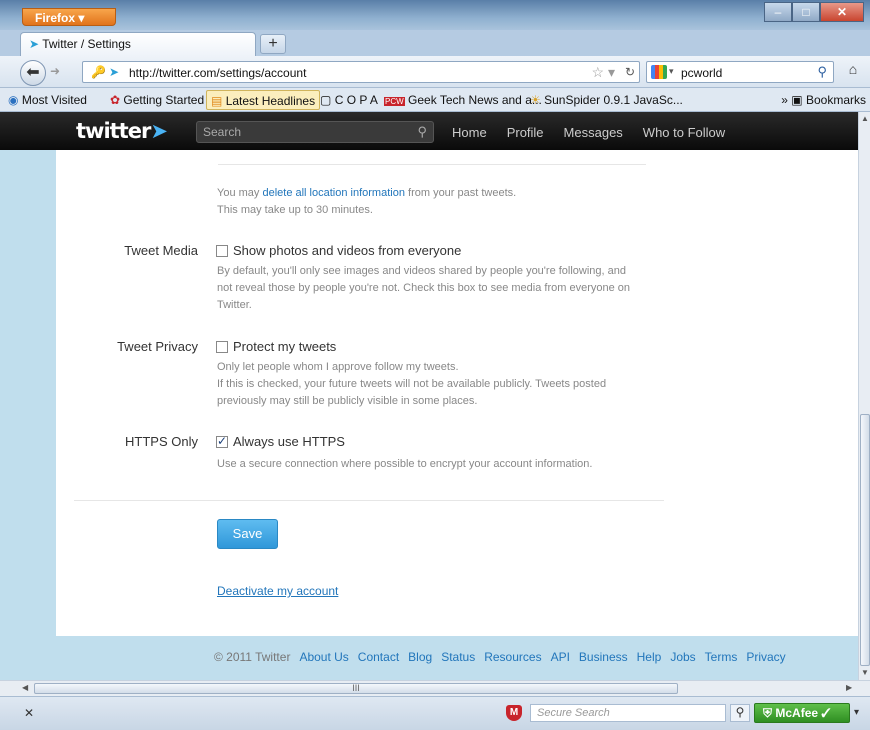  I want to click on scroll-right-icon: ▶, so click(849, 687).